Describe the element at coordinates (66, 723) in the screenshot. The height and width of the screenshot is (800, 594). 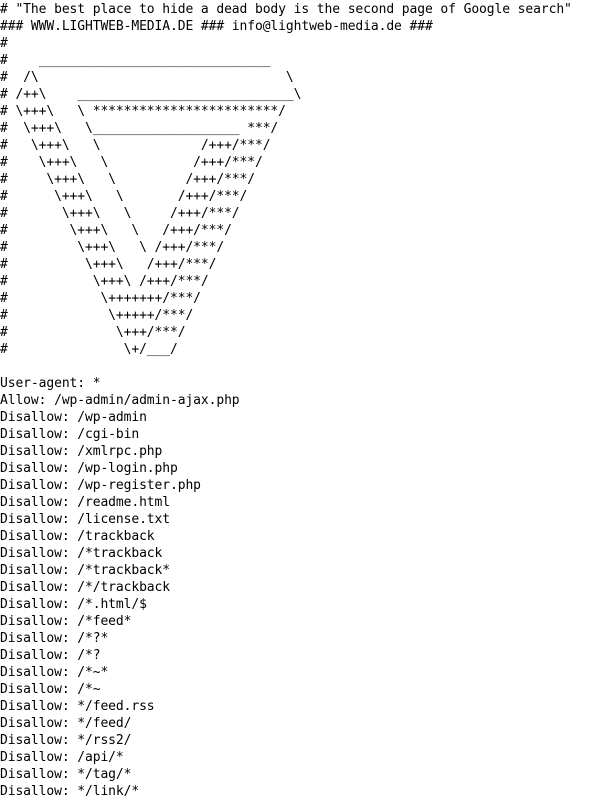
I see `disallow-rule: Disallow: */feed/` at that location.